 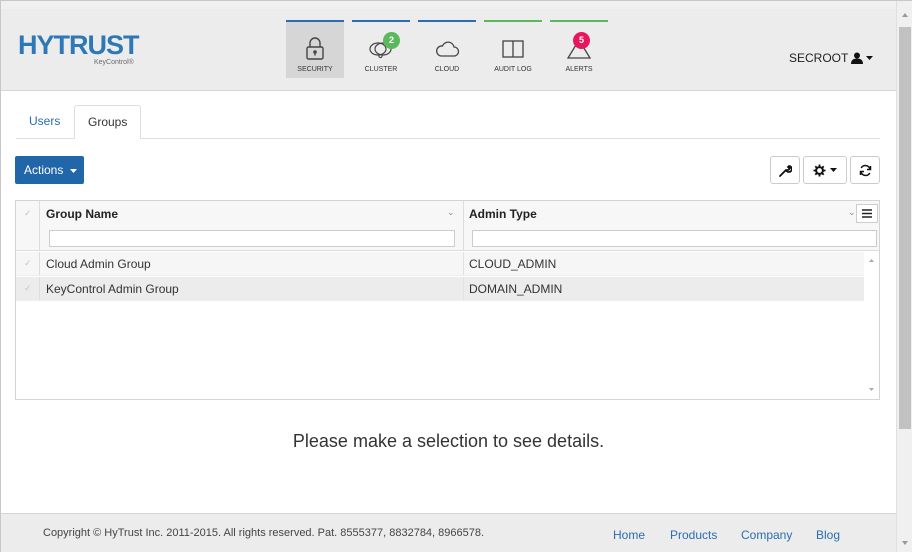 I want to click on table-scrollbar, so click(x=871, y=325).